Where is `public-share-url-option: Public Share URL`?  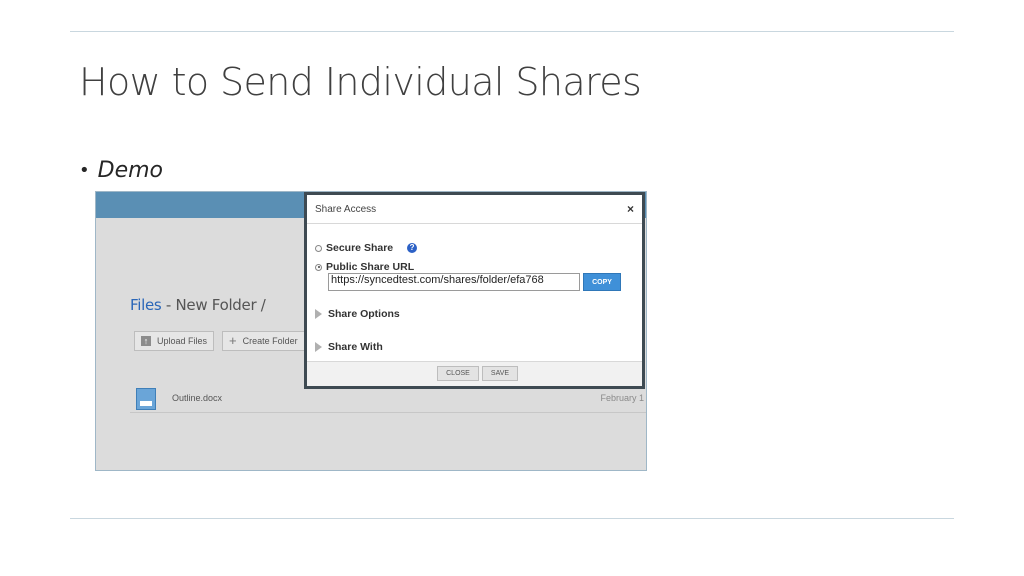
public-share-url-option: Public Share URL is located at coordinates (364, 267).